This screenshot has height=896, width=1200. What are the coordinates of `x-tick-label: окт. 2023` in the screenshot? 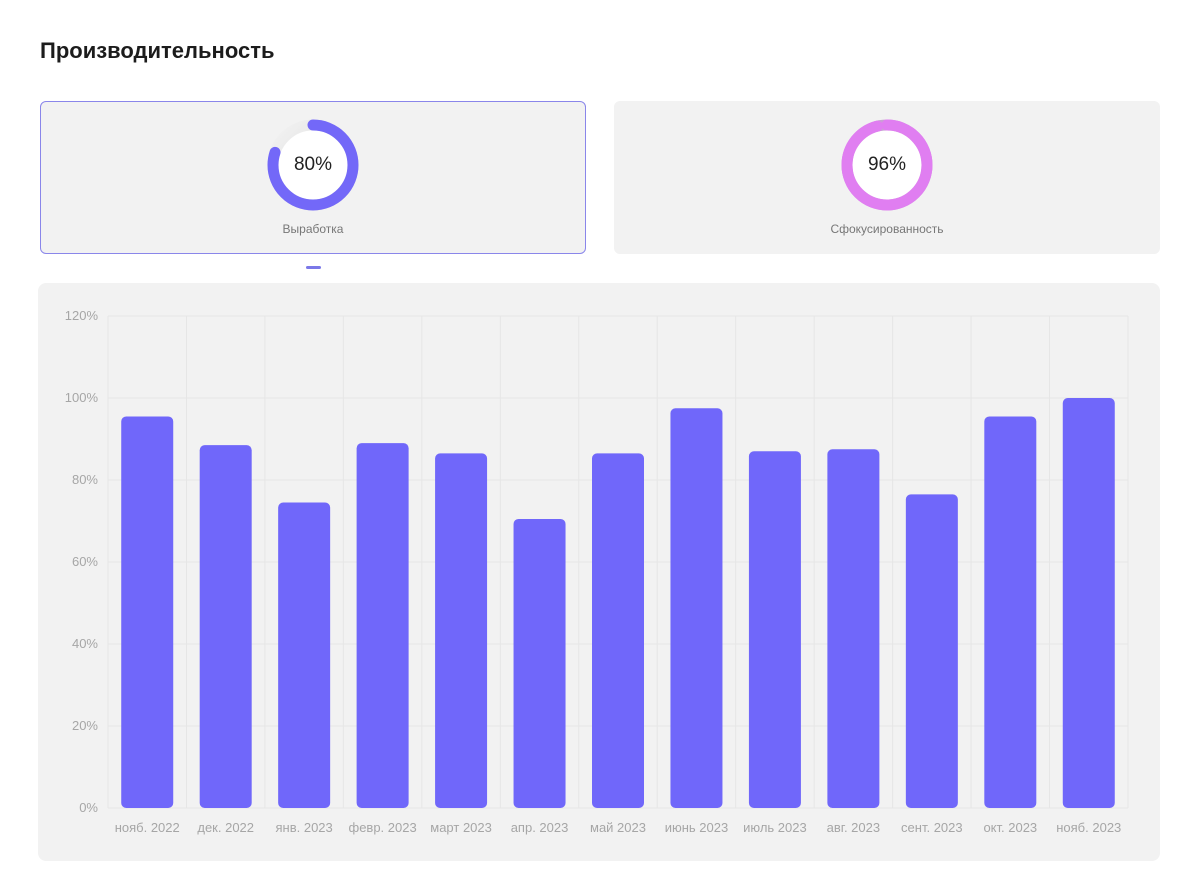 It's located at (1010, 827).